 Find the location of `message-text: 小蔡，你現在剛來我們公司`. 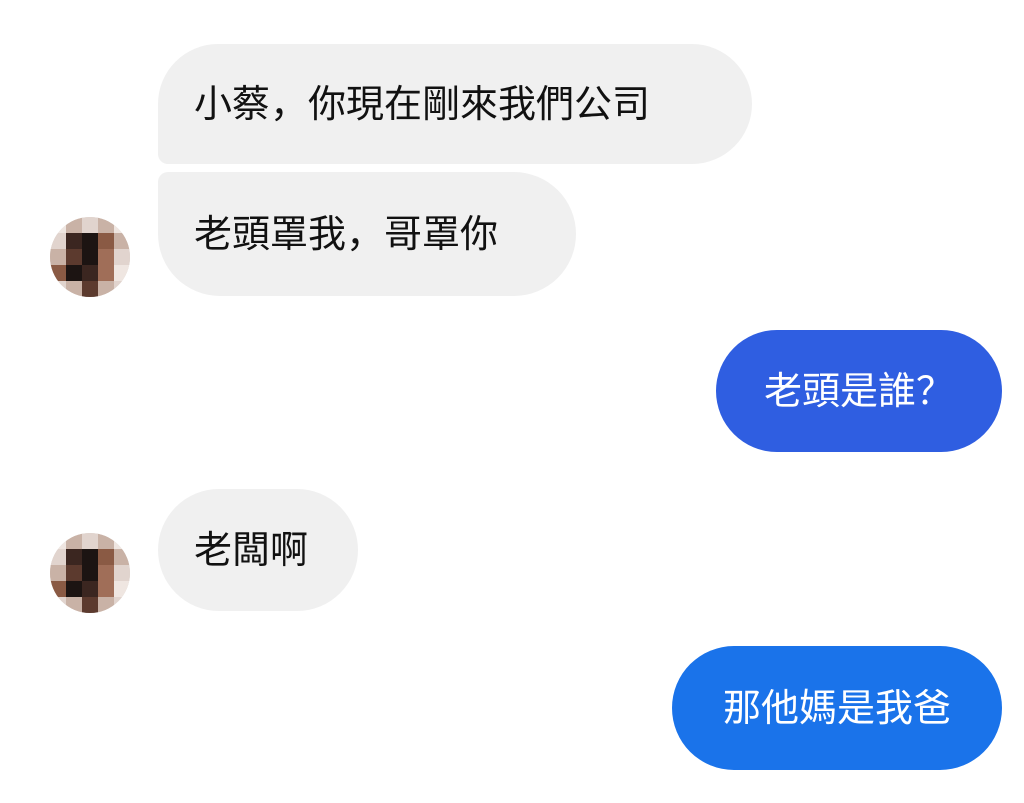

message-text: 小蔡，你現在剛來我們公司 is located at coordinates (422, 104).